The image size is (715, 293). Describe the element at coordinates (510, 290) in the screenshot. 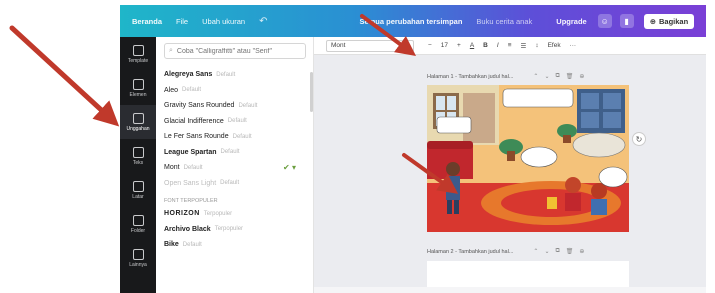

I see `status-bar` at that location.